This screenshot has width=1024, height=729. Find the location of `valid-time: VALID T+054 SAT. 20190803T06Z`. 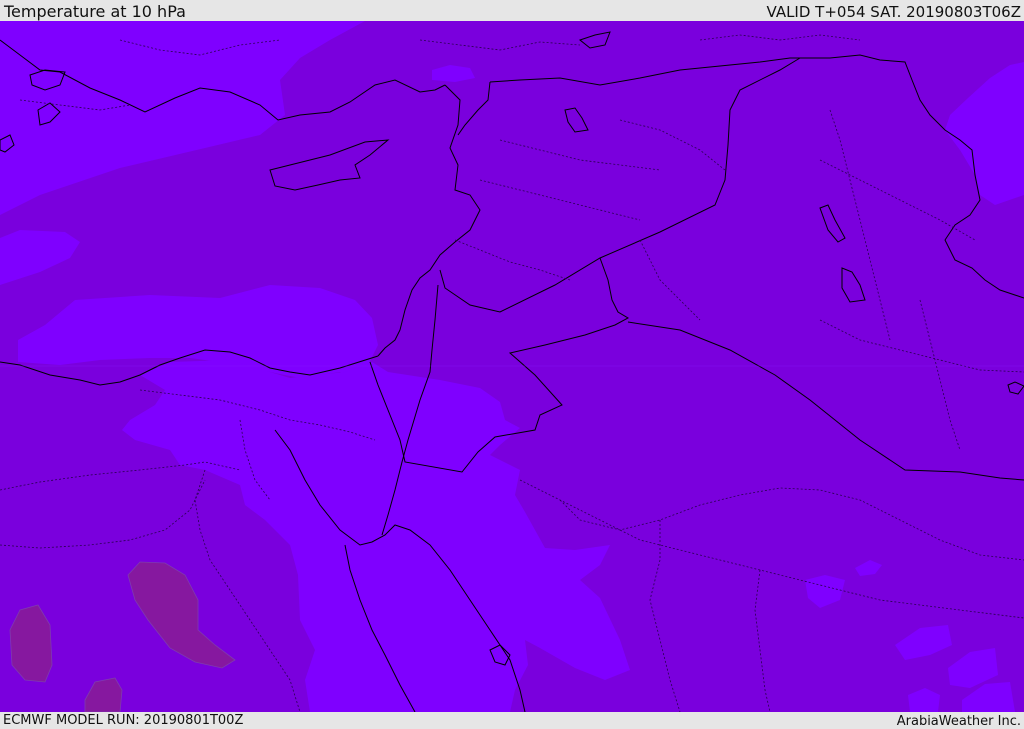

valid-time: VALID T+054 SAT. 20190803T06Z is located at coordinates (893, 12).